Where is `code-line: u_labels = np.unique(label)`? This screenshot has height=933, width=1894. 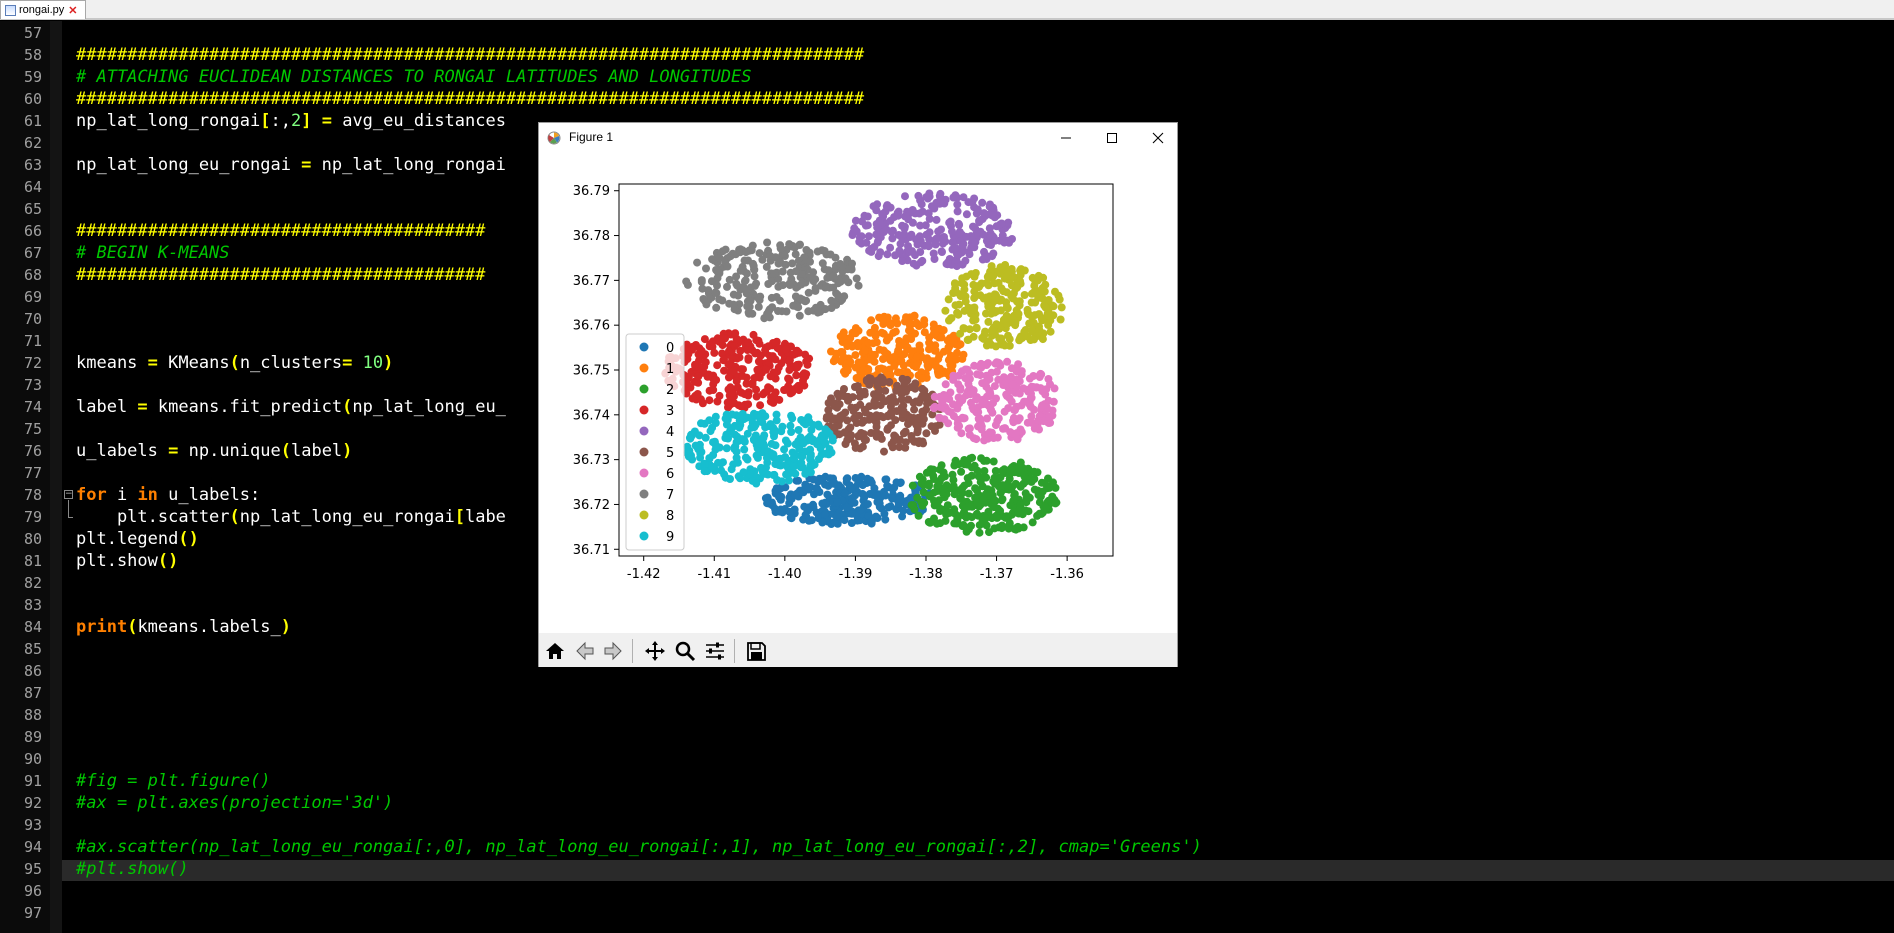
code-line: u_labels = np.unique(label) is located at coordinates (214, 451).